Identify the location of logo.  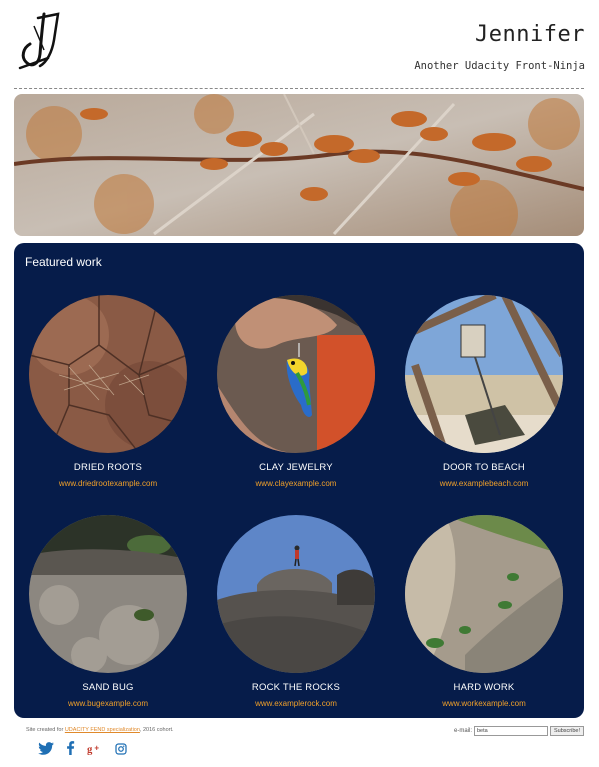
(39, 42).